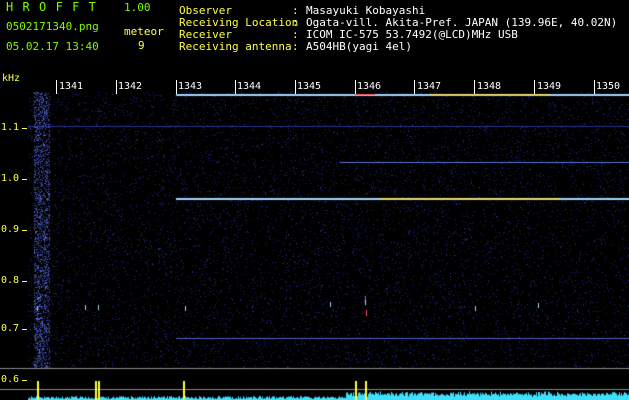 The width and height of the screenshot is (629, 400). Describe the element at coordinates (52, 46) in the screenshot. I see `timestamp: 05.02.17 13:40` at that location.